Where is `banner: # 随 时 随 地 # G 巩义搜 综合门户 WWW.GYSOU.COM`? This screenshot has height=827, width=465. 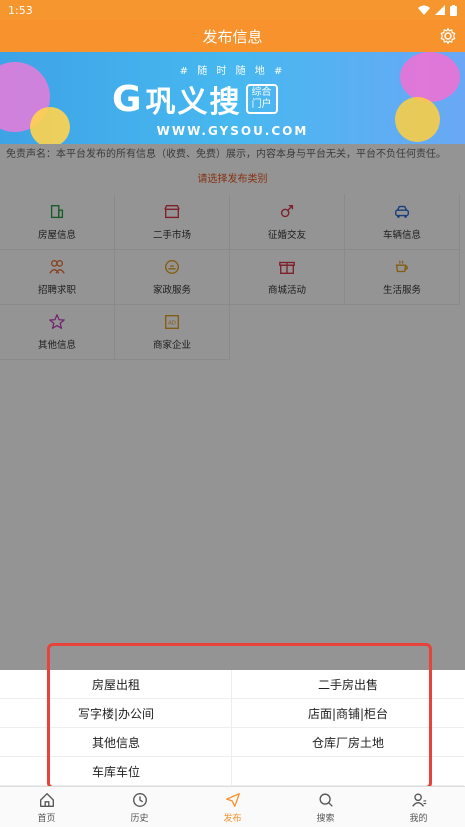 banner: # 随 时 随 地 # G 巩义搜 综合门户 WWW.GYSOU.COM is located at coordinates (232, 98).